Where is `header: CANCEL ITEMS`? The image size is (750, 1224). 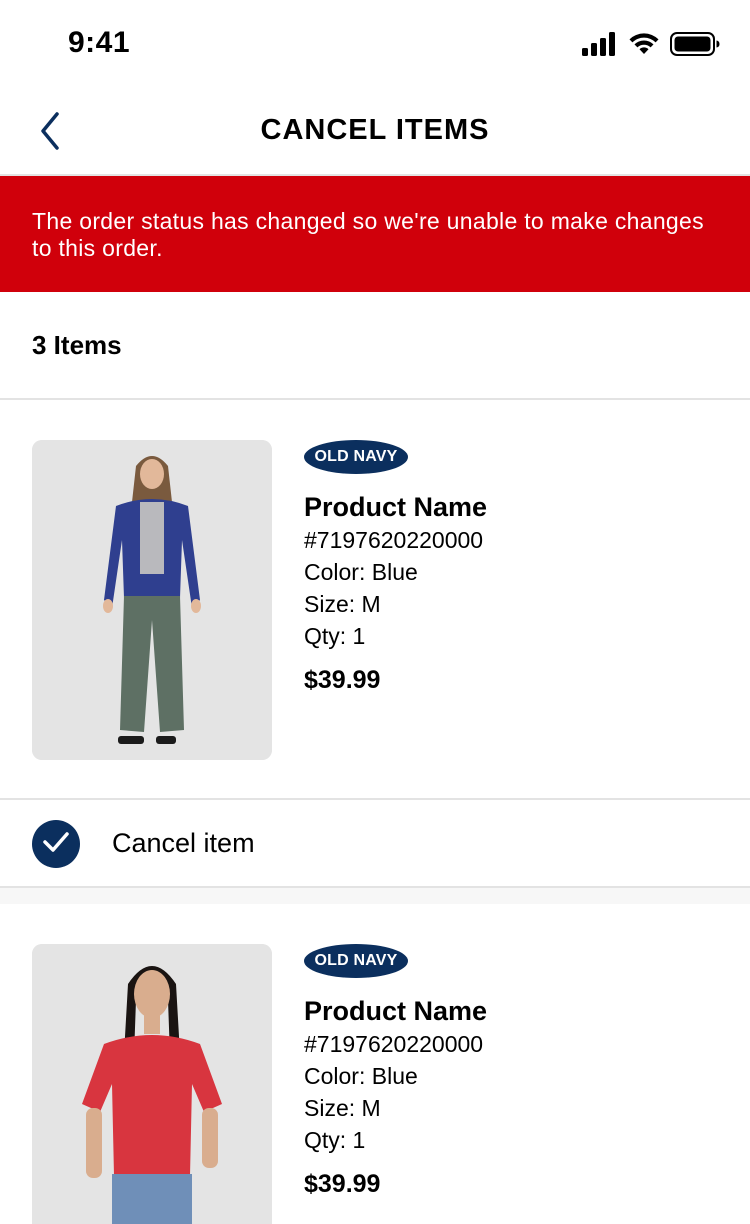 header: CANCEL ITEMS is located at coordinates (375, 133).